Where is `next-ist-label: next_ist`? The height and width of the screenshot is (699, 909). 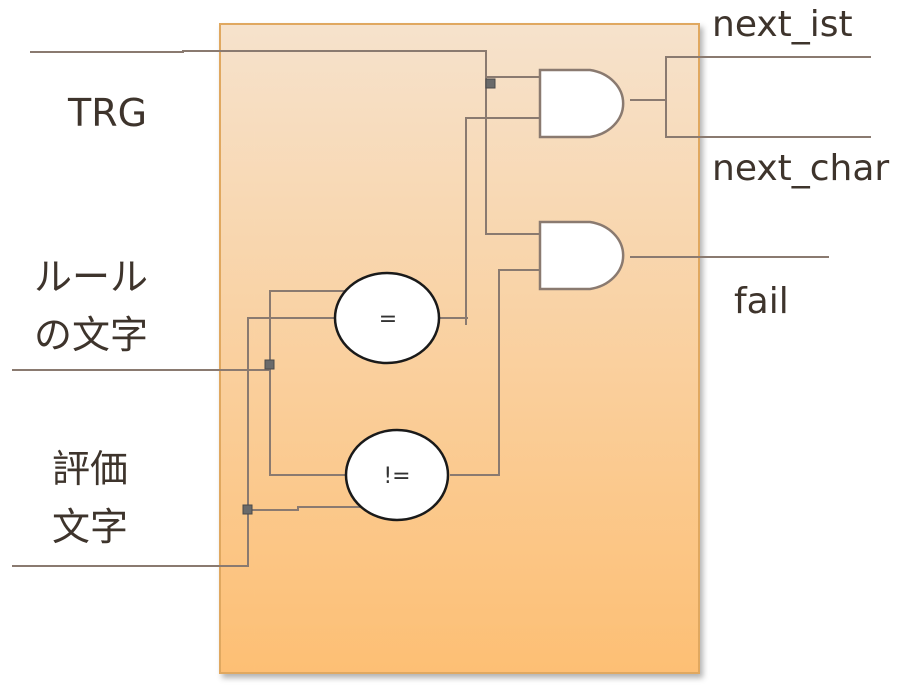
next-ist-label: next_ist is located at coordinates (782, 24).